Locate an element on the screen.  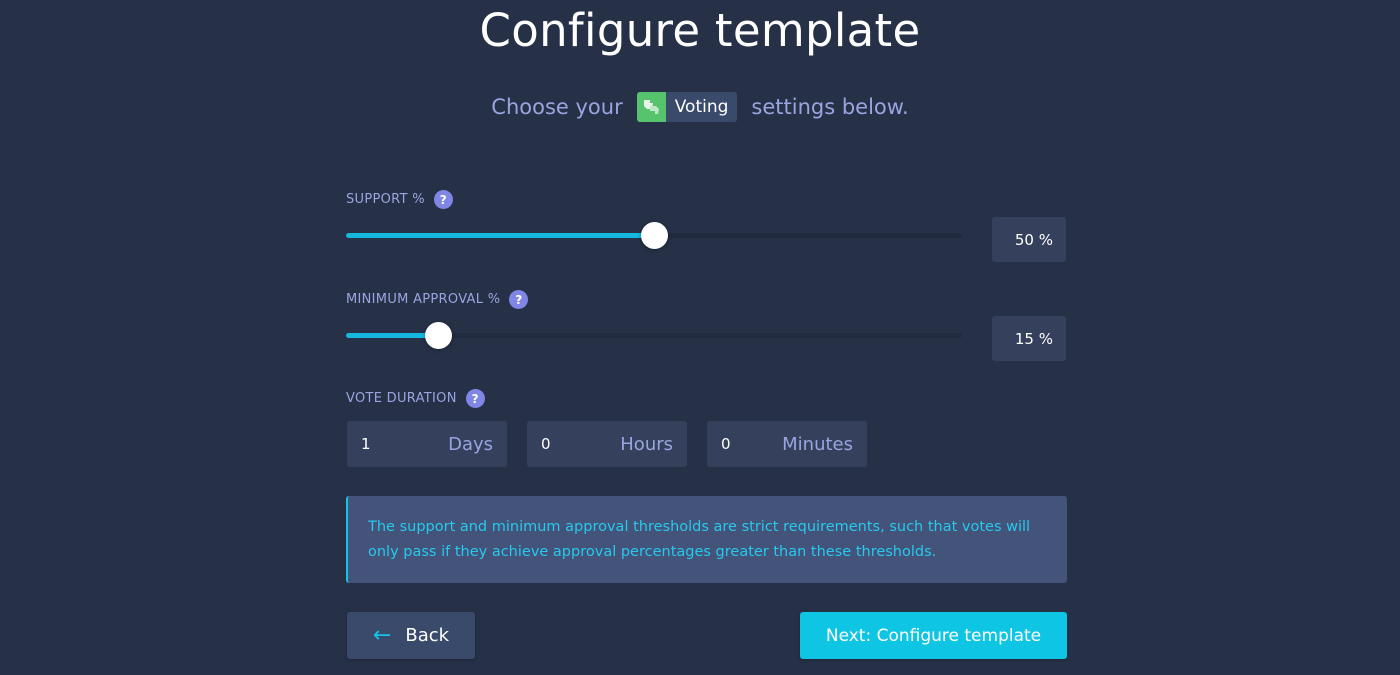
next-button: Next: Configure template is located at coordinates (933, 635).